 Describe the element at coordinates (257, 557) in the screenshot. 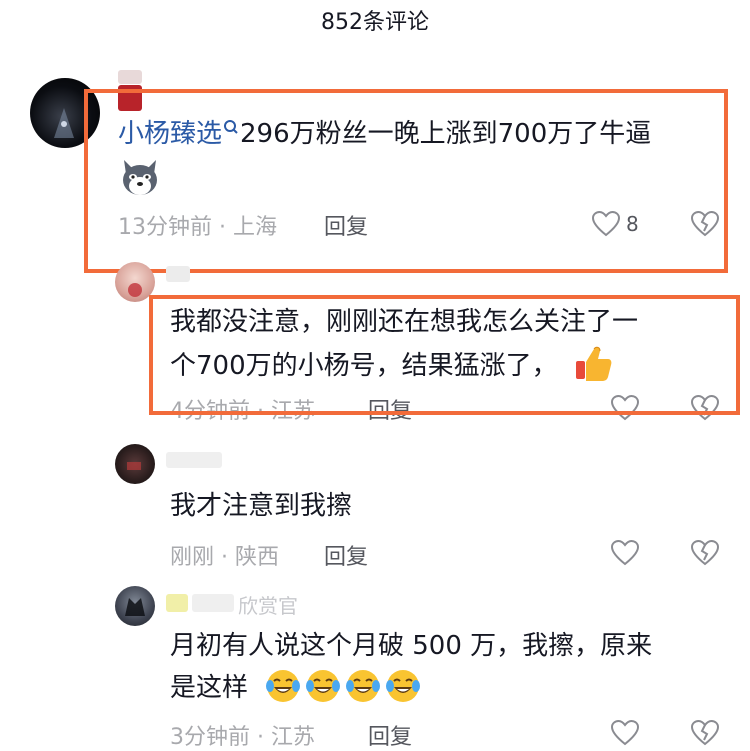

I see `comment-location: 陕西` at that location.